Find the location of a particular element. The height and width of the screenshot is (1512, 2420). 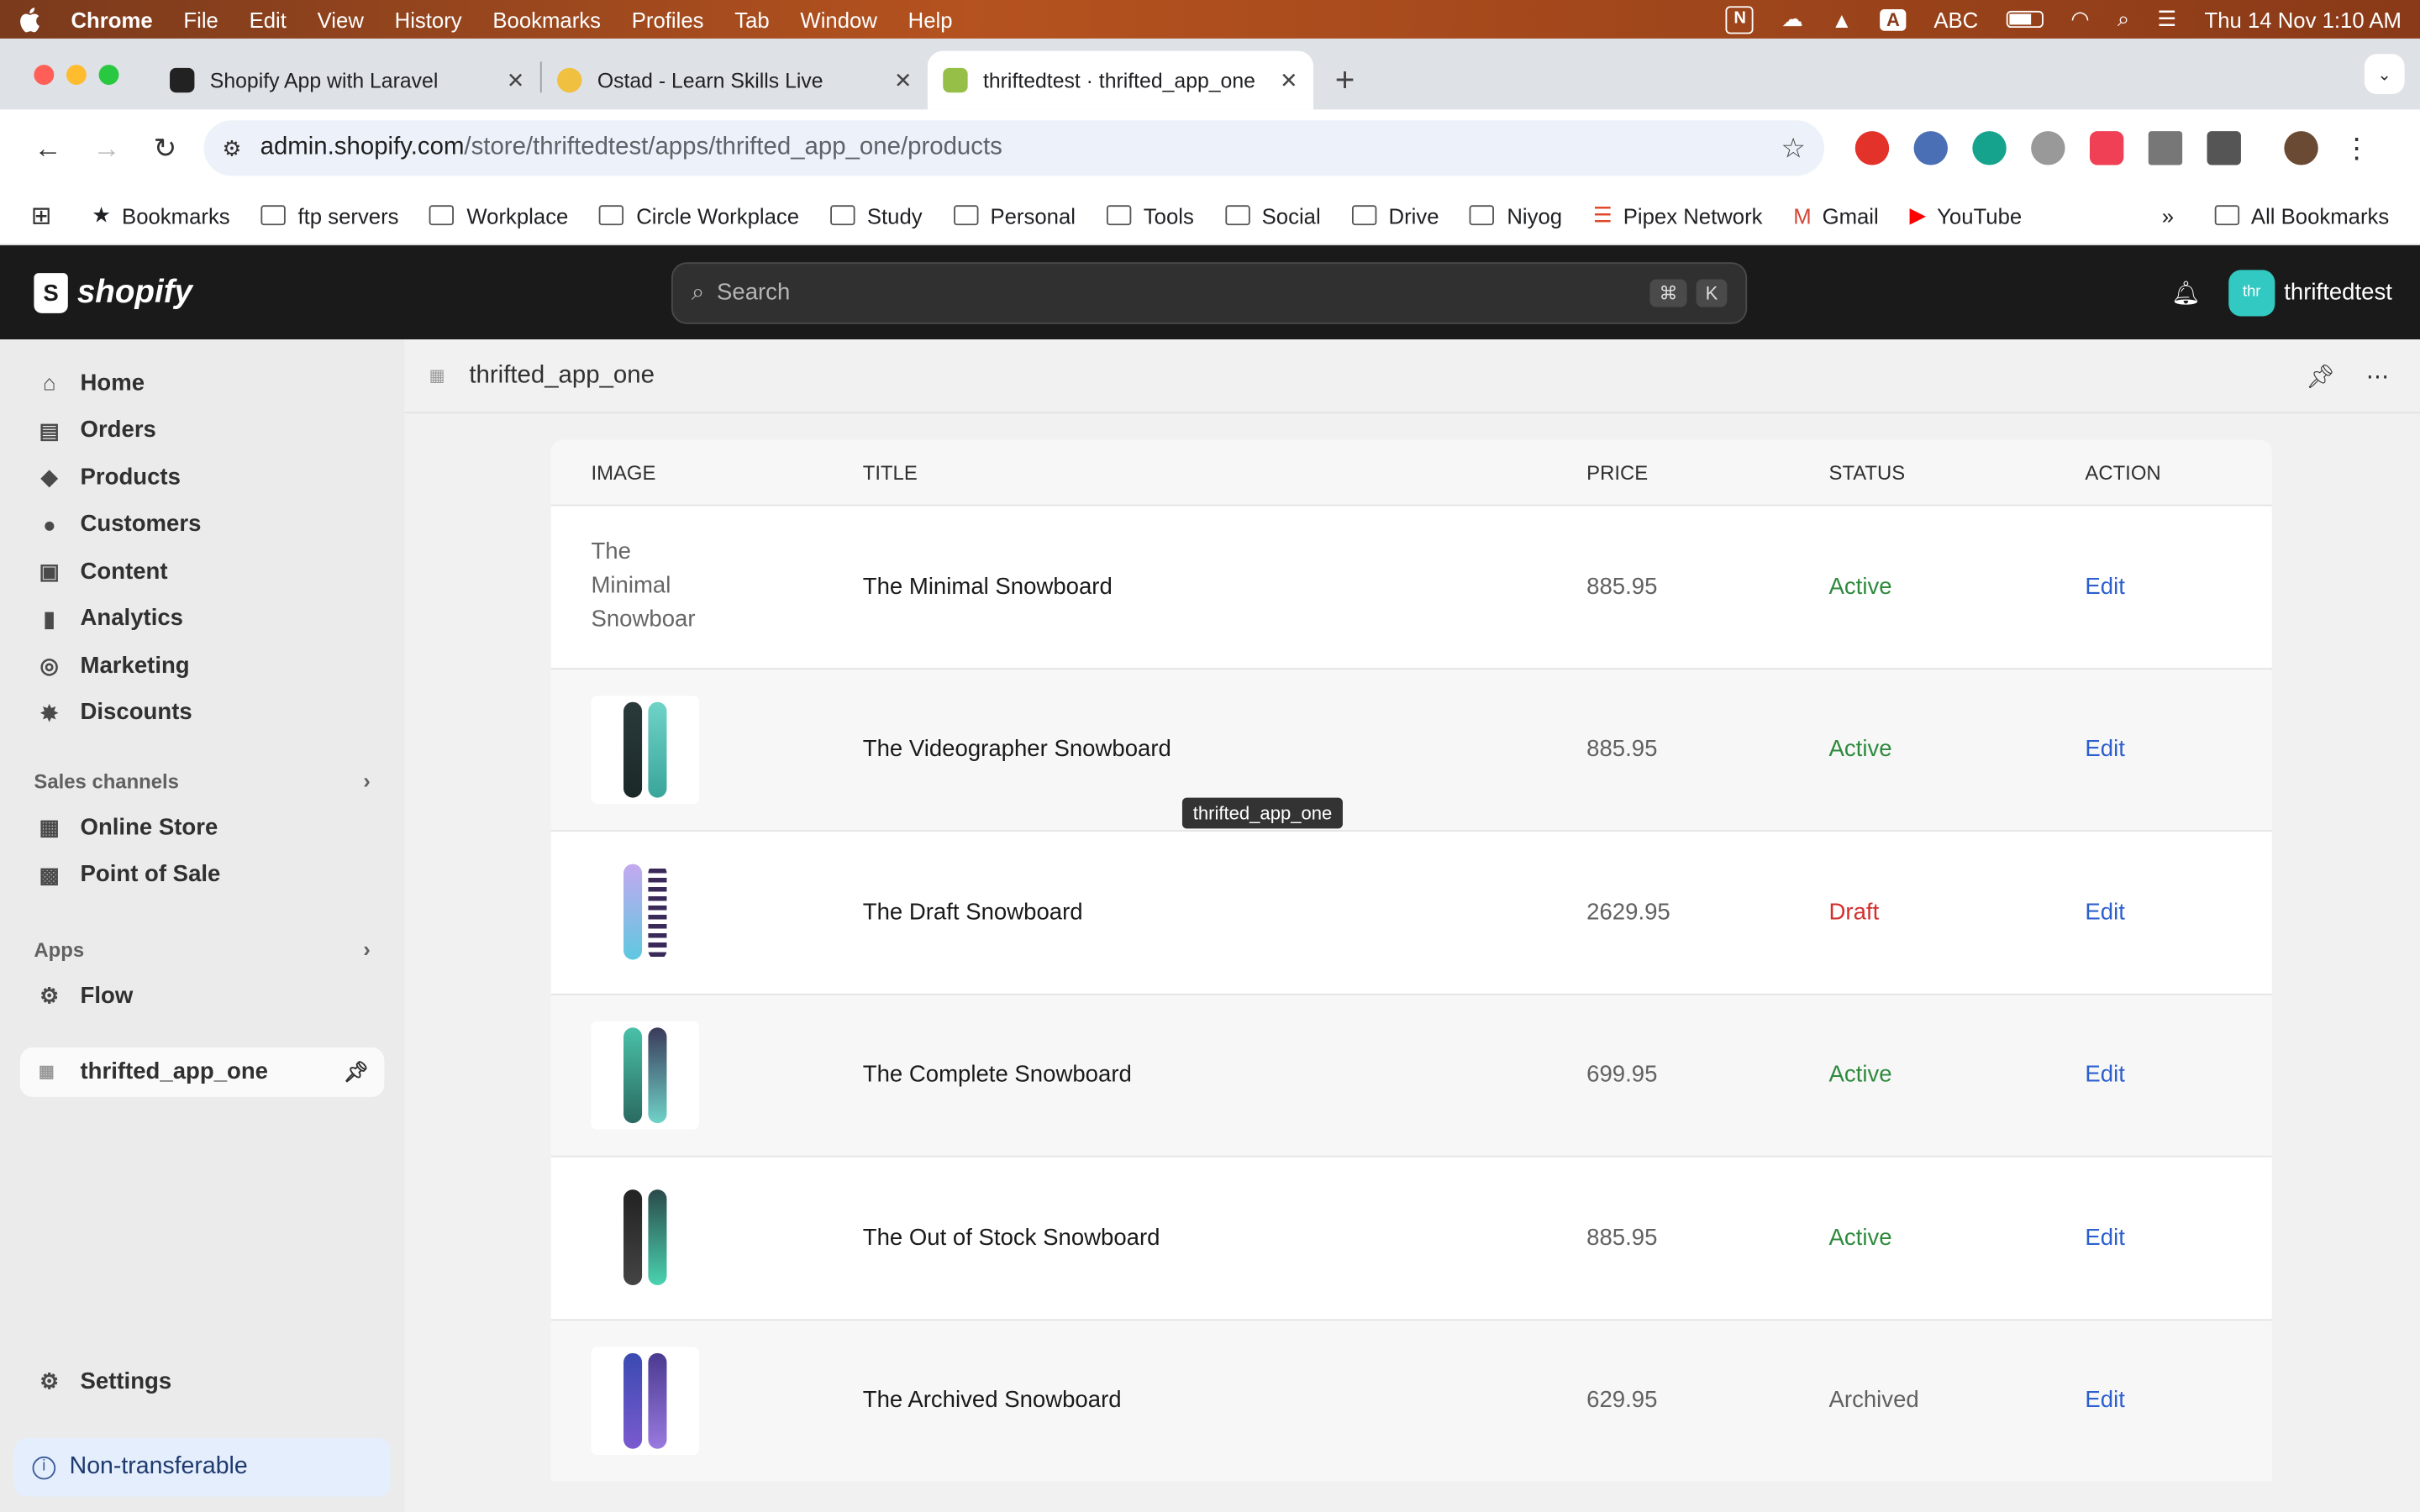

product-title: The Videographer Snowboard is located at coordinates (1017, 749).